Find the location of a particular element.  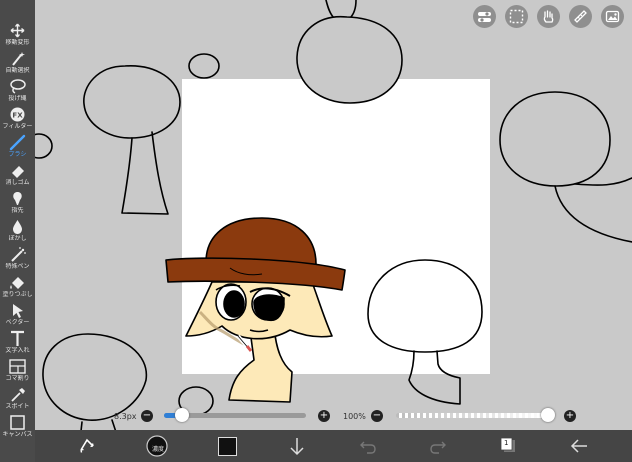

tool-smudge: 指先 is located at coordinates (17, 204).